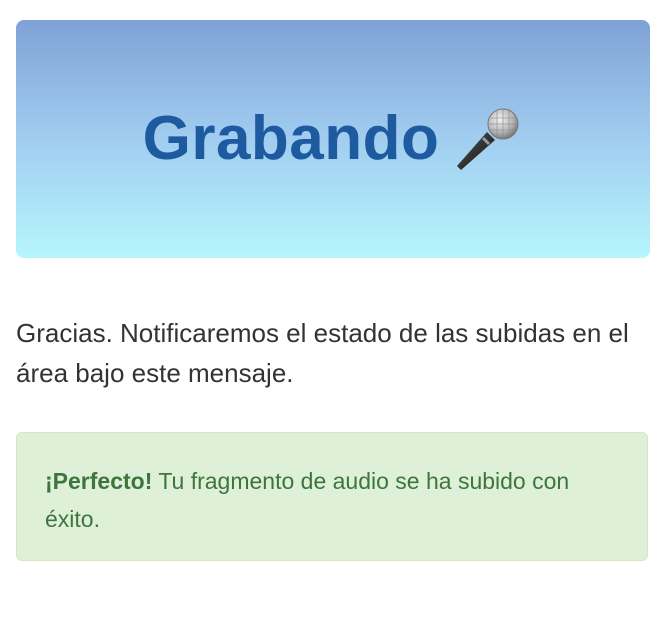  I want to click on banner-title-group: Grabando, so click(333, 139).